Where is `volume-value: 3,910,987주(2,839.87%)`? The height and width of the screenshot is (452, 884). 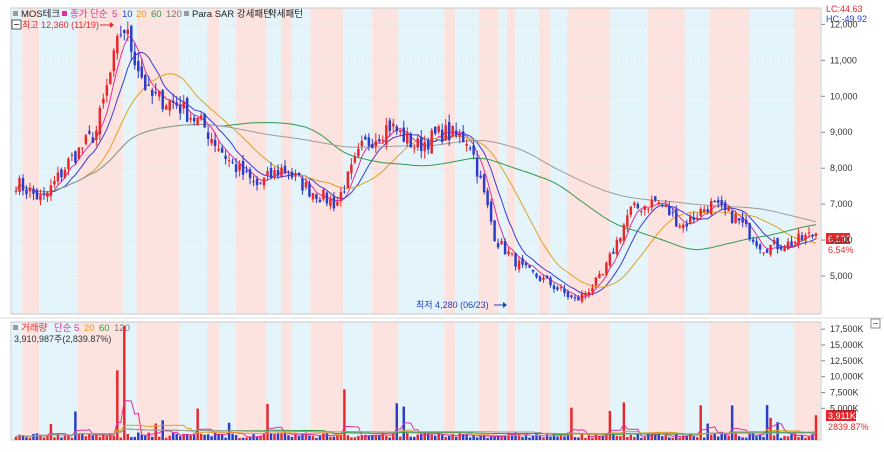
volume-value: 3,910,987주(2,839.87%) is located at coordinates (62, 339).